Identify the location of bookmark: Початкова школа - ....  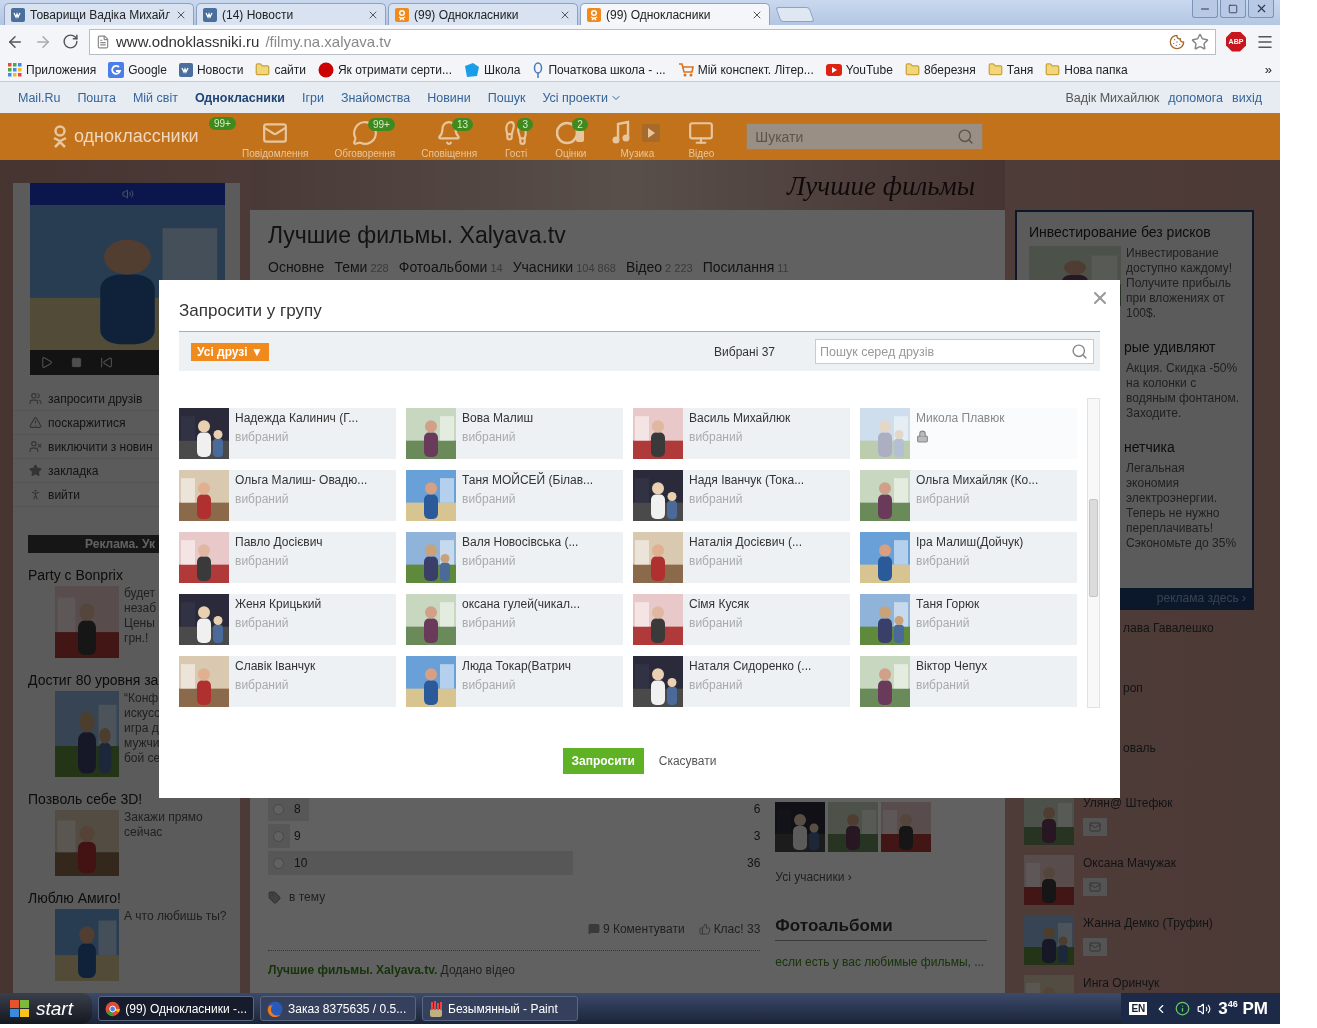
(599, 69).